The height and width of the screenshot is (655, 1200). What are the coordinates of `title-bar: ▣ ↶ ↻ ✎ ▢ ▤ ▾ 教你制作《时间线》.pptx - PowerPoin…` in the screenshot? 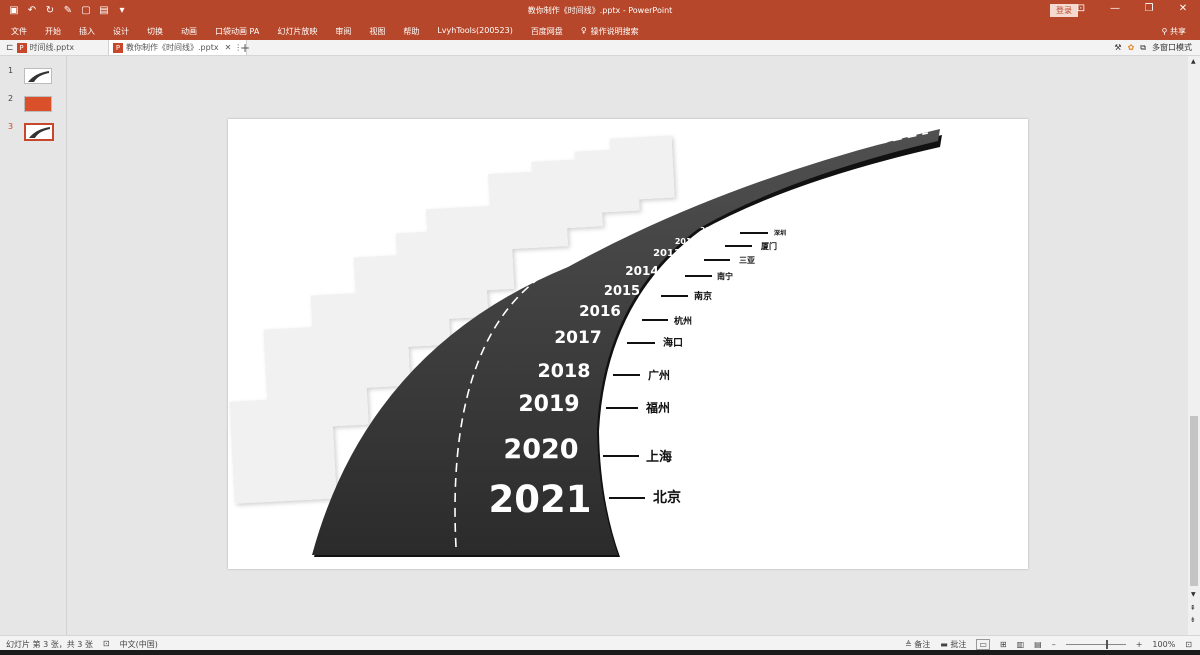 It's located at (600, 11).